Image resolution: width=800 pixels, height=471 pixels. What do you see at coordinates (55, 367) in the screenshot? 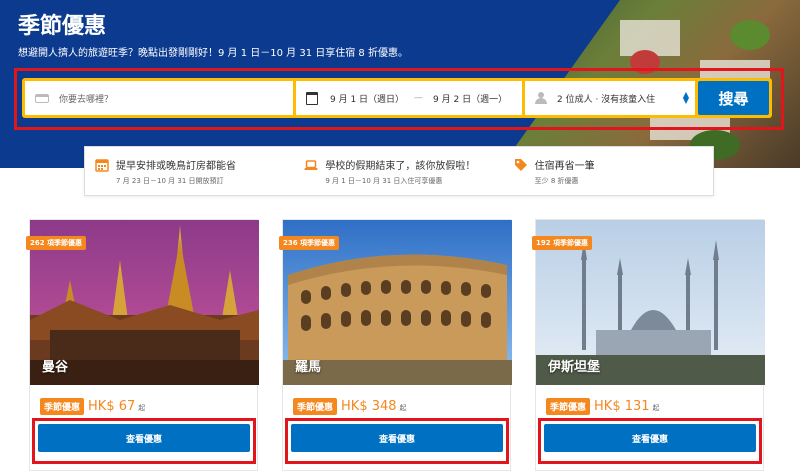
I see `city-name: 曼谷` at bounding box center [55, 367].